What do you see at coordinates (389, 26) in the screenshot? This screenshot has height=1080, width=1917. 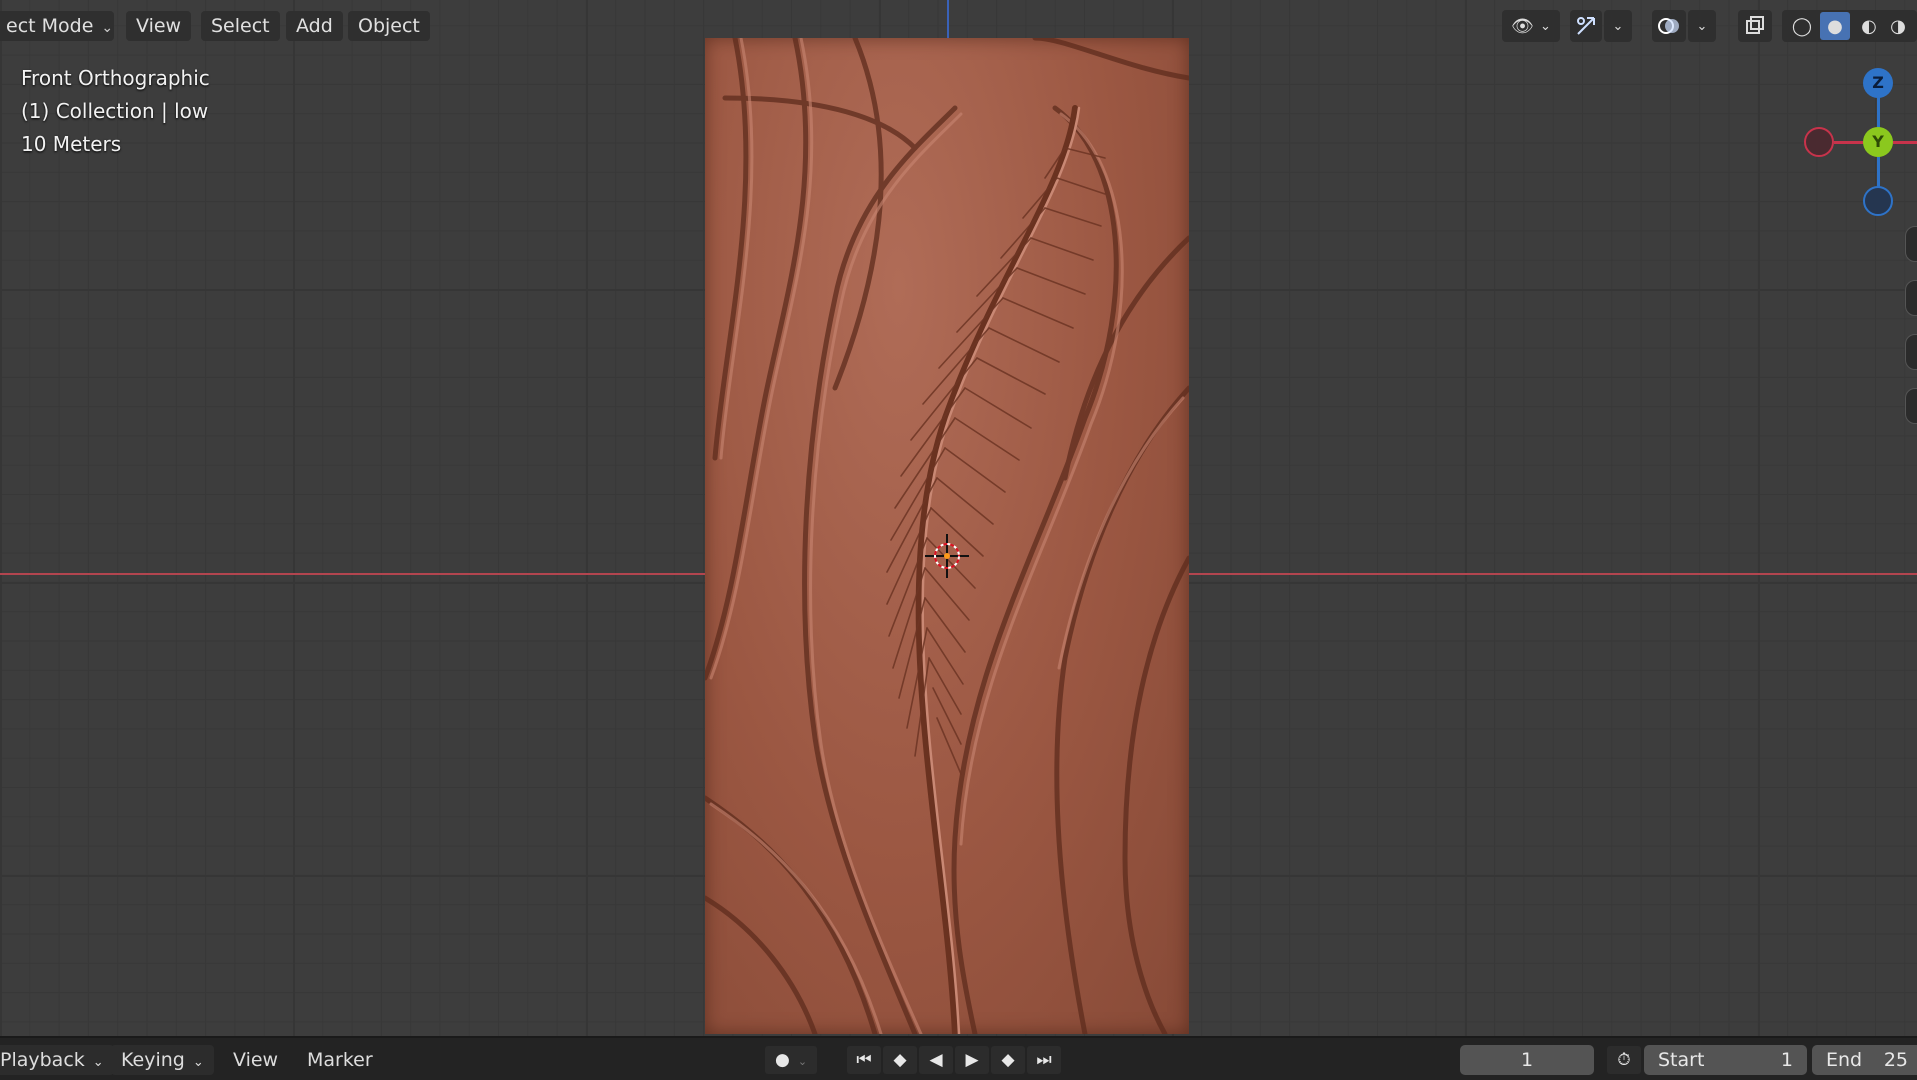 I see `menu-object: Object` at bounding box center [389, 26].